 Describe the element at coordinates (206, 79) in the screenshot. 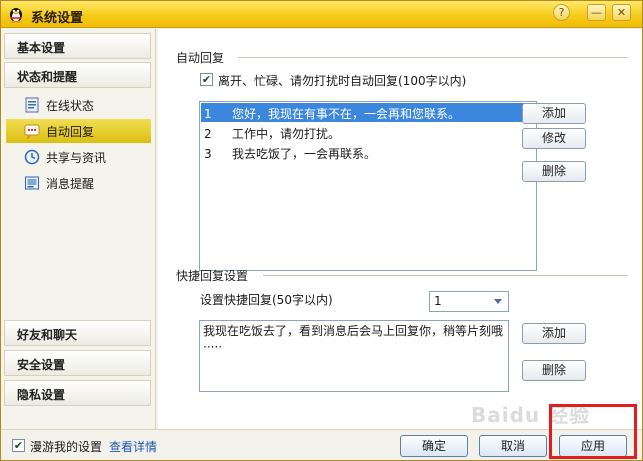

I see `auto-reply-checkbox: ✔` at that location.